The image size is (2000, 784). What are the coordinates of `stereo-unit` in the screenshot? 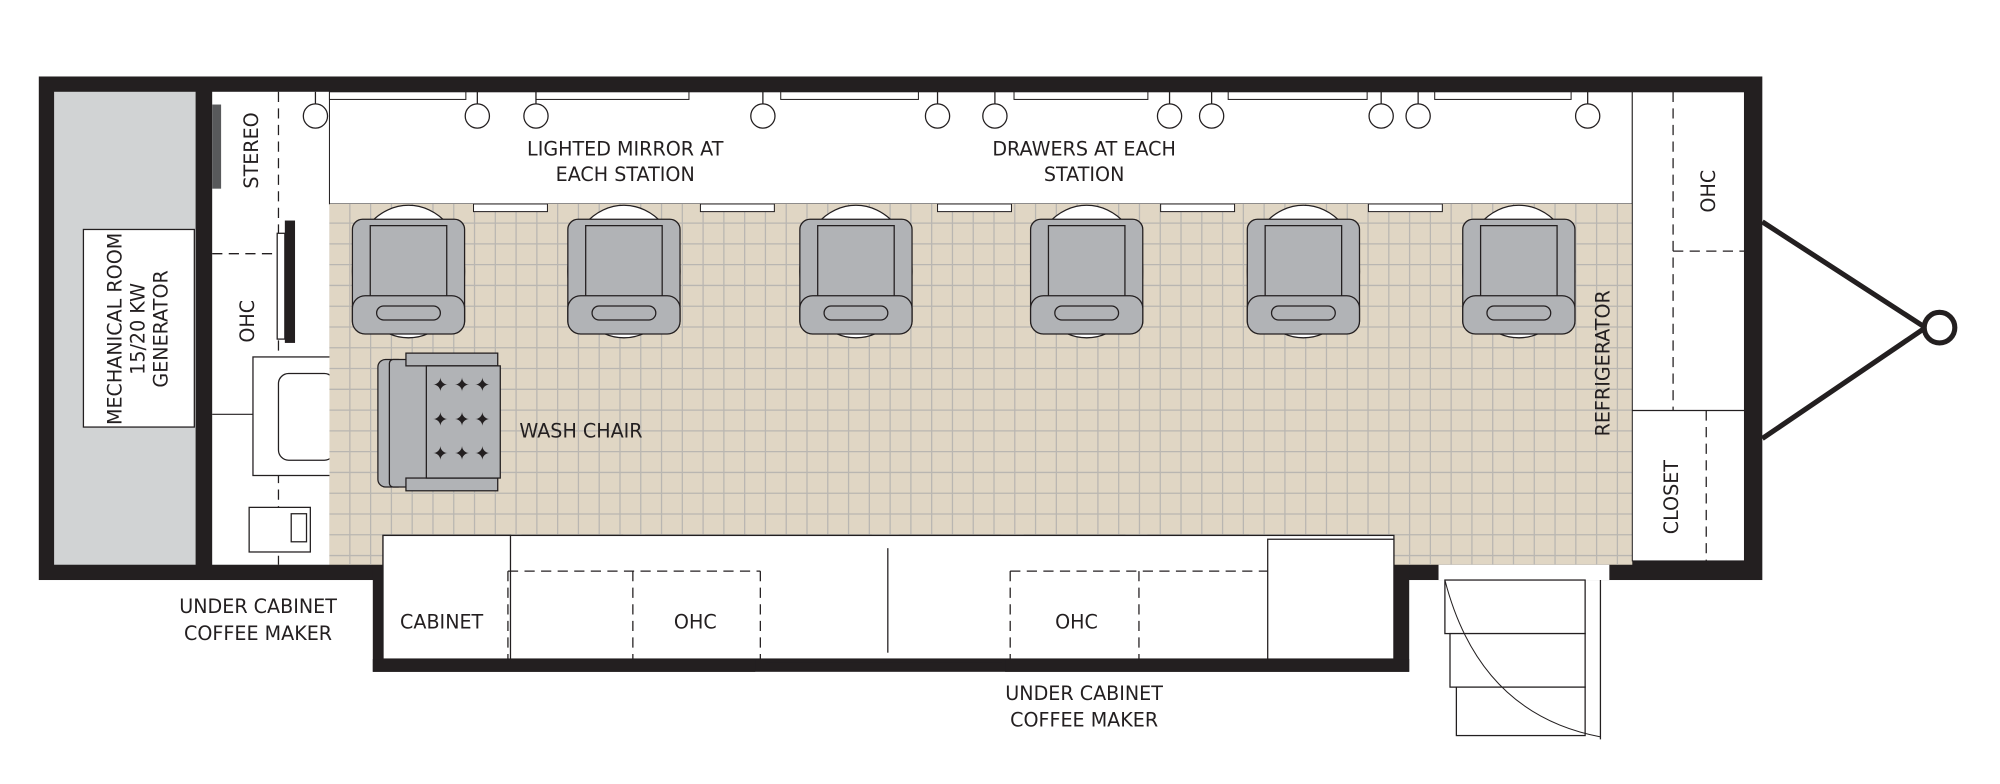 It's located at (217, 146).